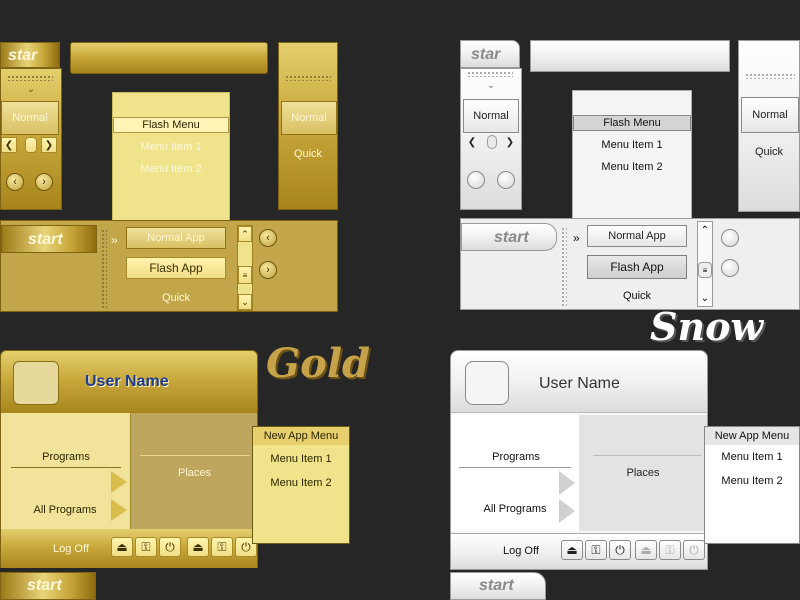 This screenshot has height=600, width=800. What do you see at coordinates (637, 236) in the screenshot?
I see `snow-normal-app-button: Normal App` at bounding box center [637, 236].